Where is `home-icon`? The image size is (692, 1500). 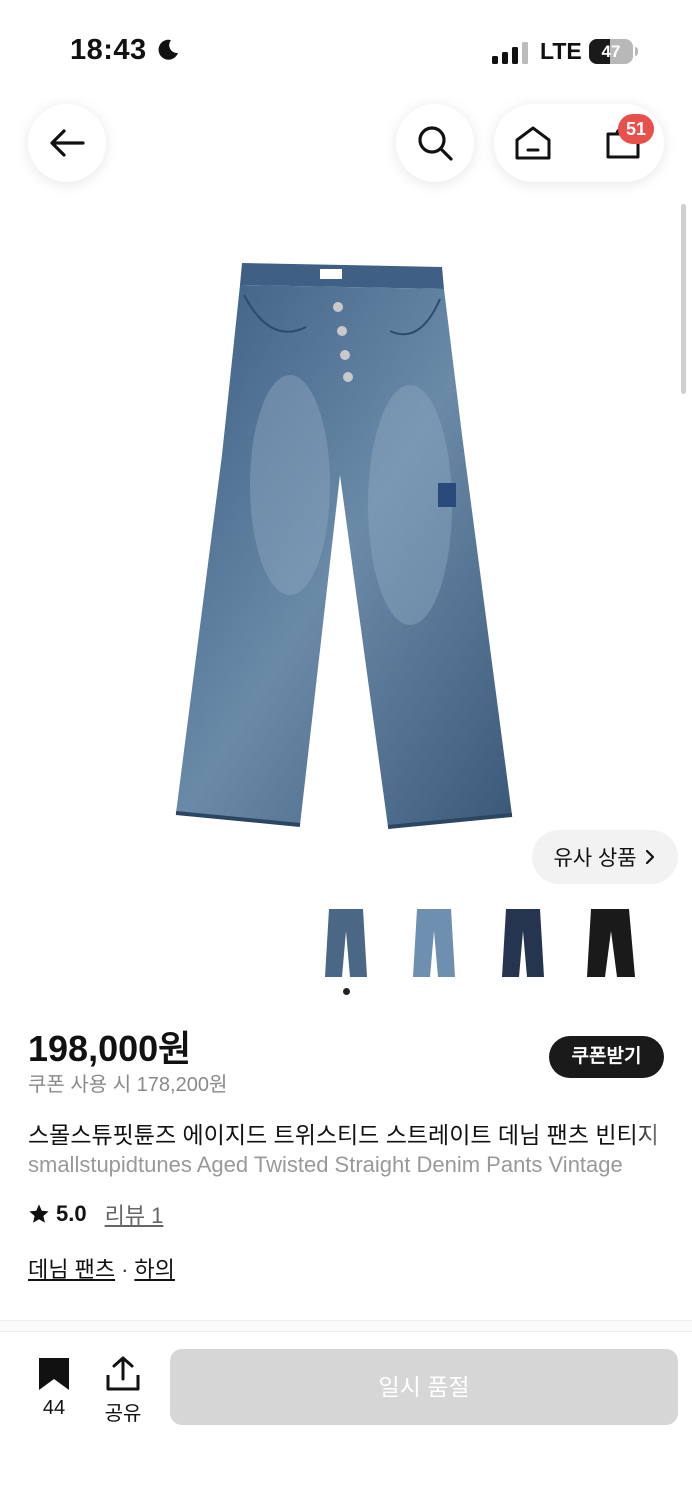
home-icon is located at coordinates (533, 143).